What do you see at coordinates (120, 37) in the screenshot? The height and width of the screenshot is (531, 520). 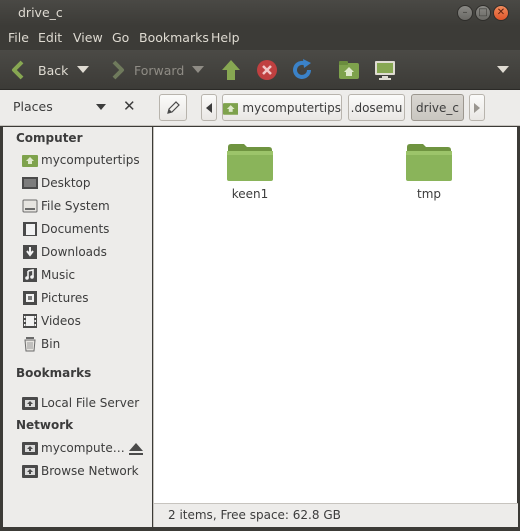 I see `menu-go: Go` at bounding box center [120, 37].